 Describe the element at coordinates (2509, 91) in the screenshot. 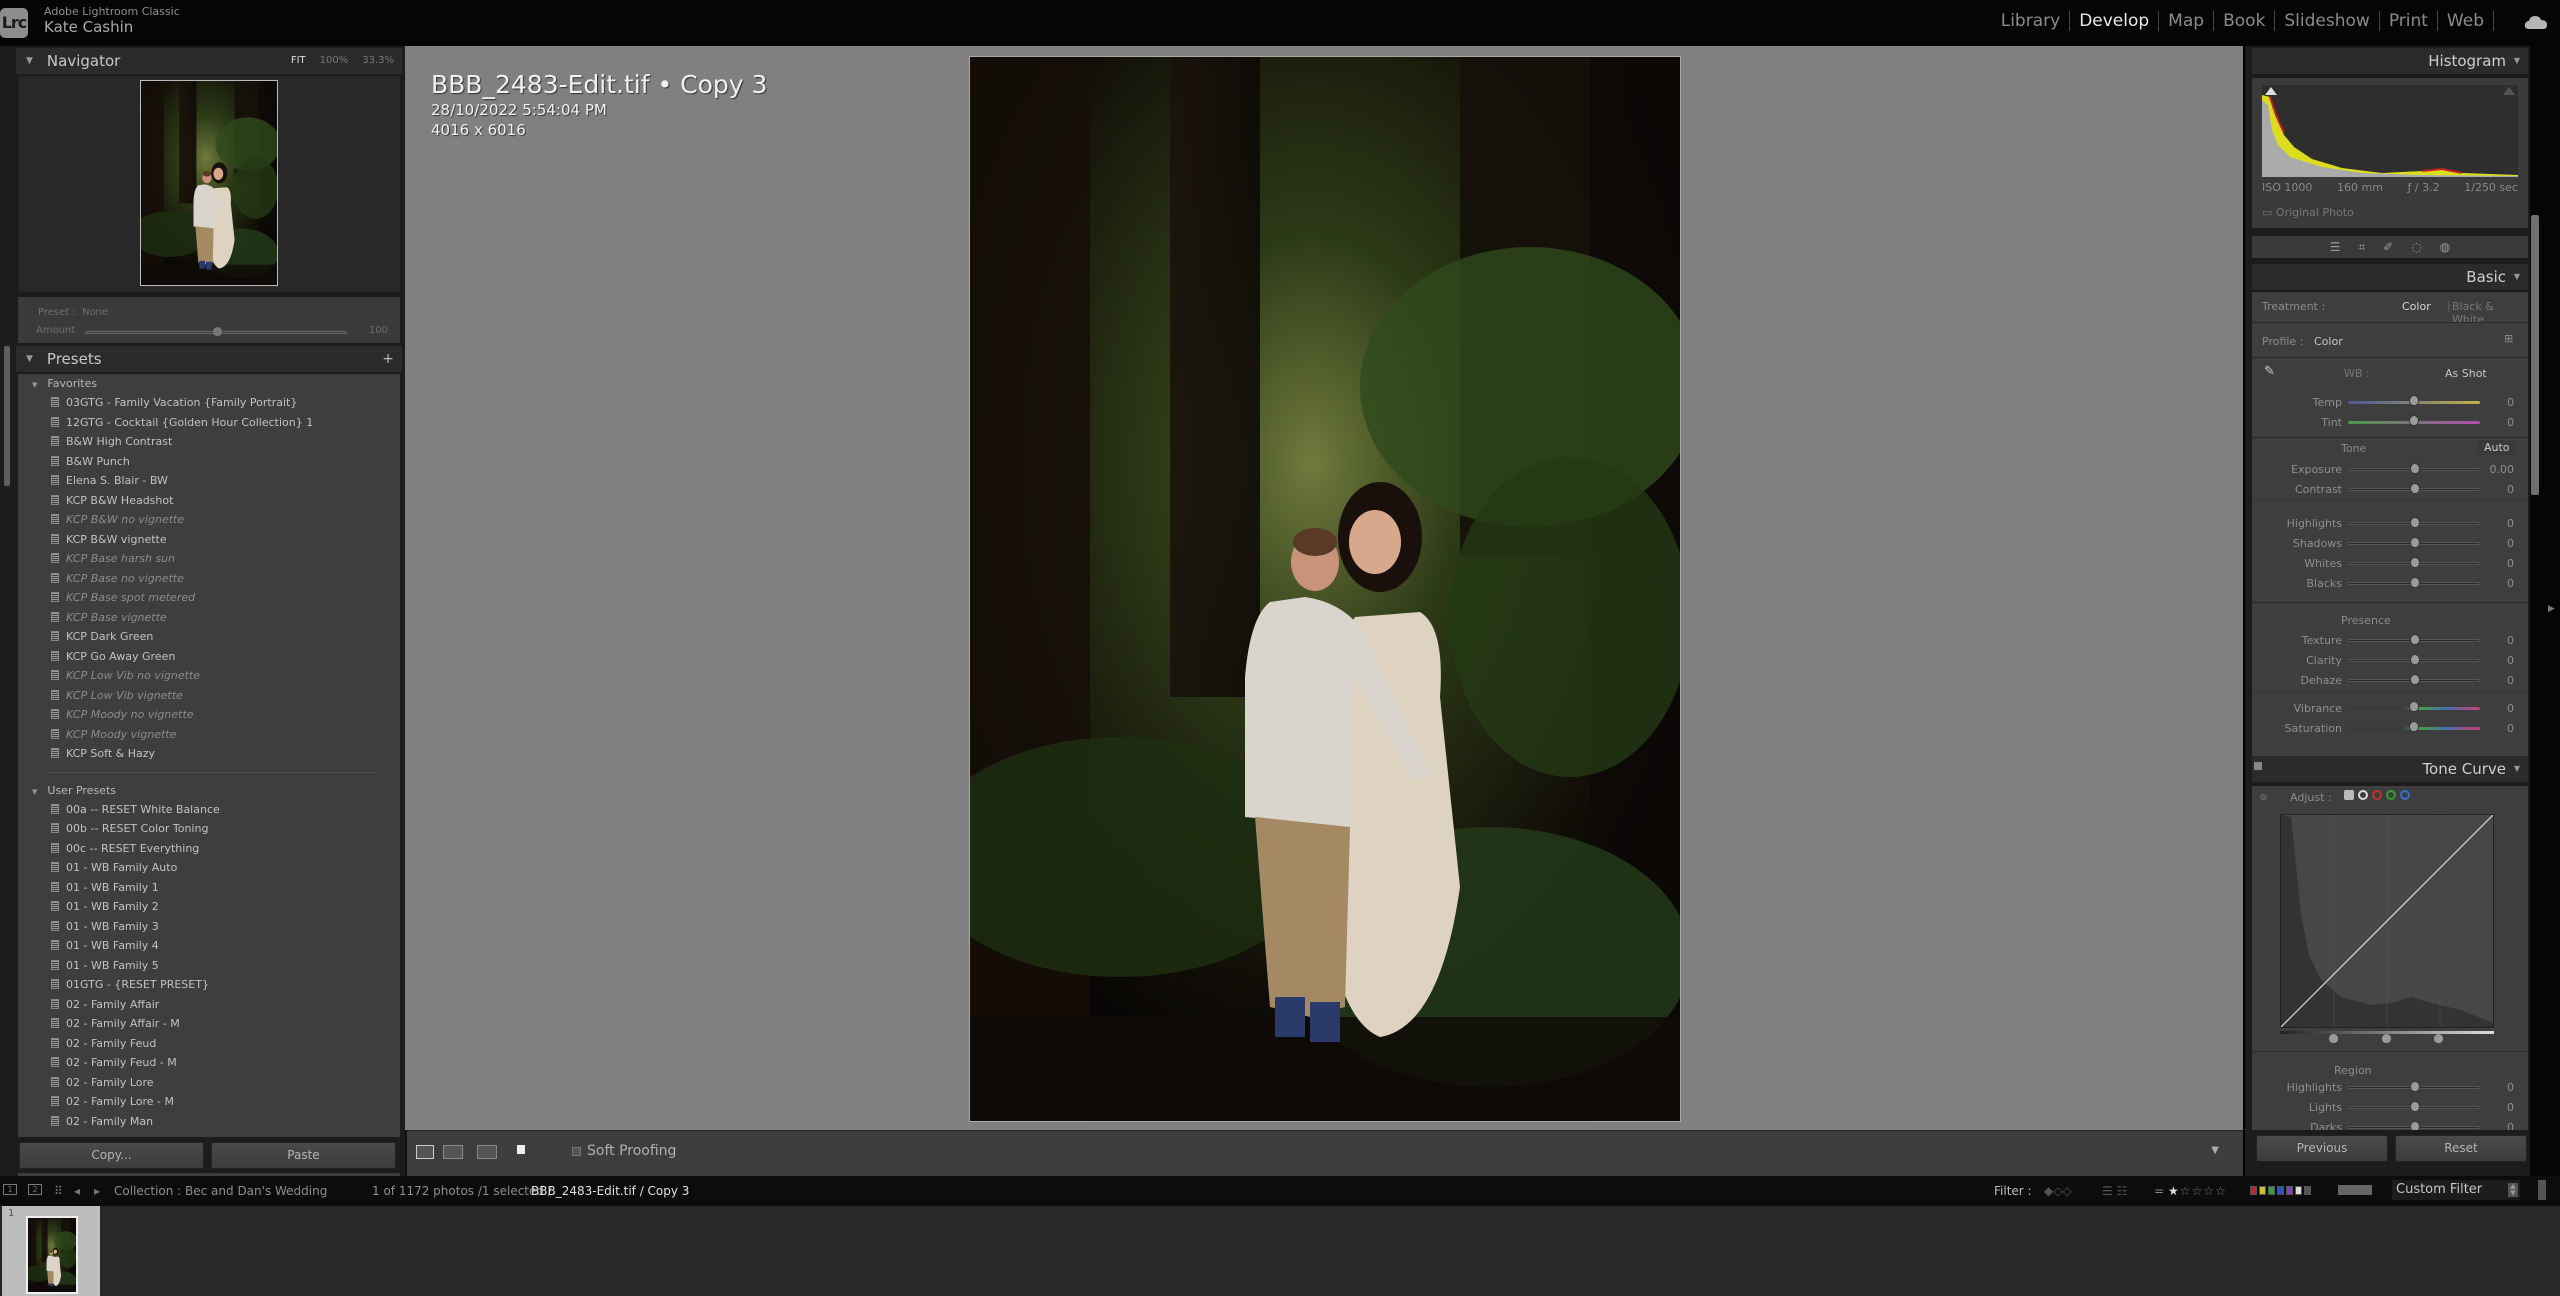

I see `highlight-clipping-icon` at that location.